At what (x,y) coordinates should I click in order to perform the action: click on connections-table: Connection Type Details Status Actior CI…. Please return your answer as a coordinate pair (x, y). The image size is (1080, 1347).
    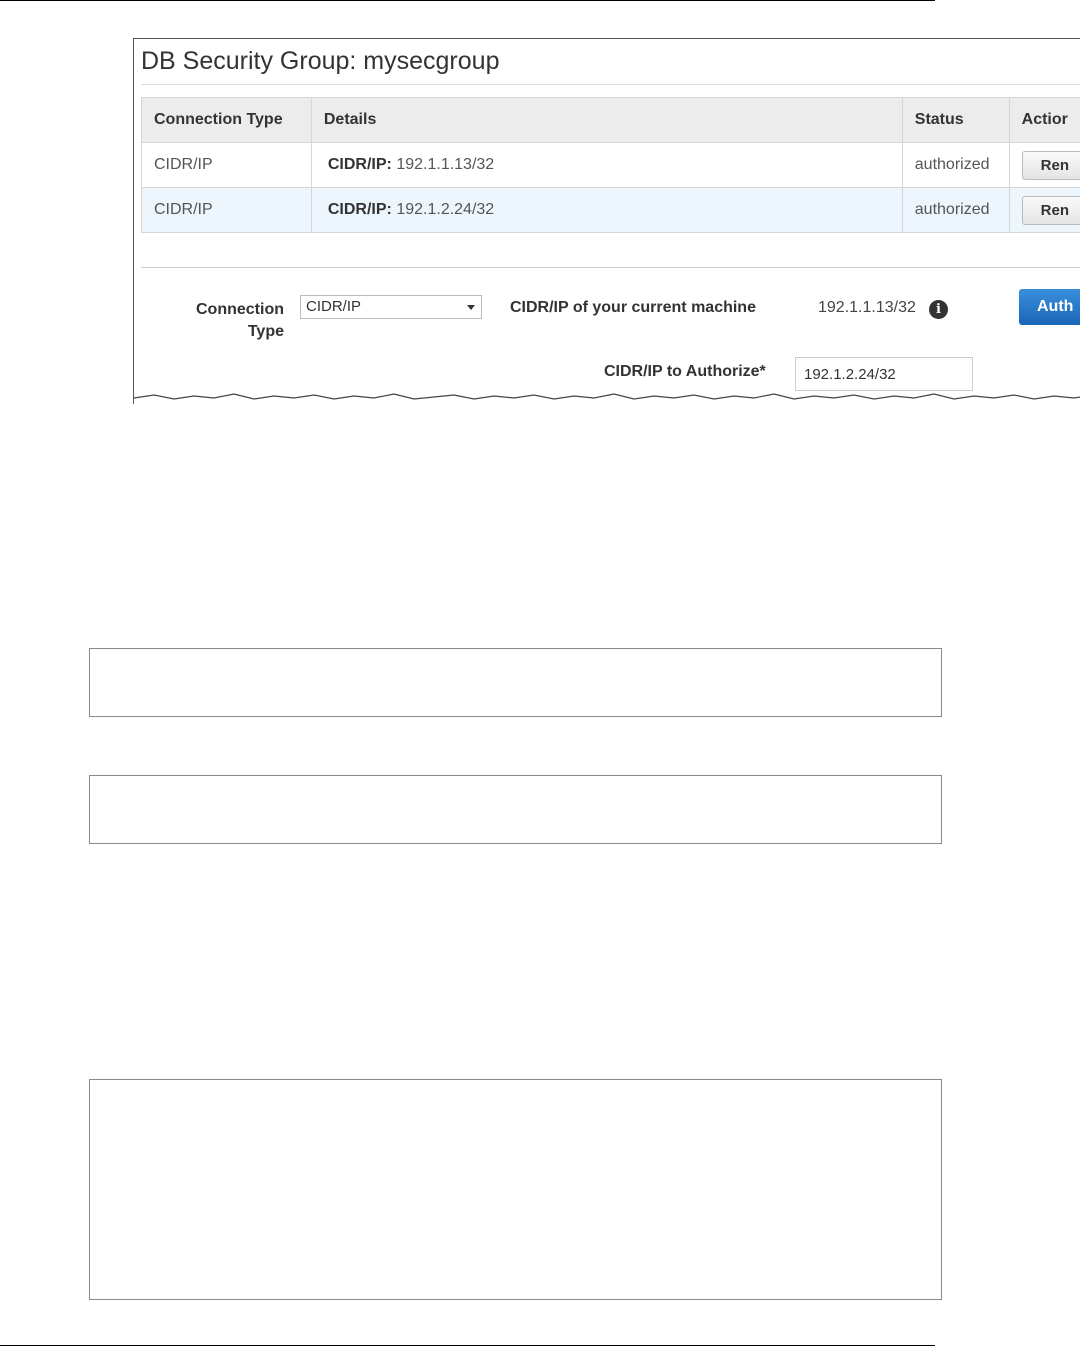
    Looking at the image, I should click on (610, 165).